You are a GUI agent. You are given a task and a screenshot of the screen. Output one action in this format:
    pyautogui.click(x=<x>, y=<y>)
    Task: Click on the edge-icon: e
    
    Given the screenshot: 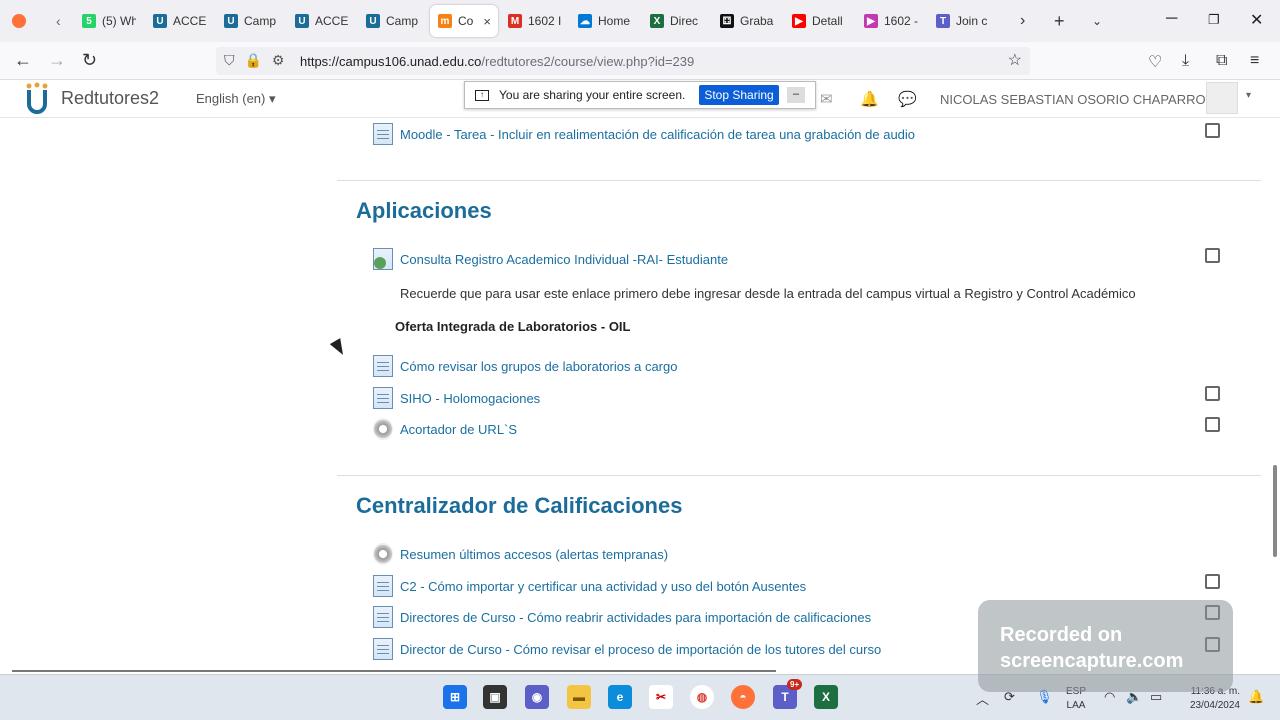 What is the action you would take?
    pyautogui.click(x=620, y=697)
    